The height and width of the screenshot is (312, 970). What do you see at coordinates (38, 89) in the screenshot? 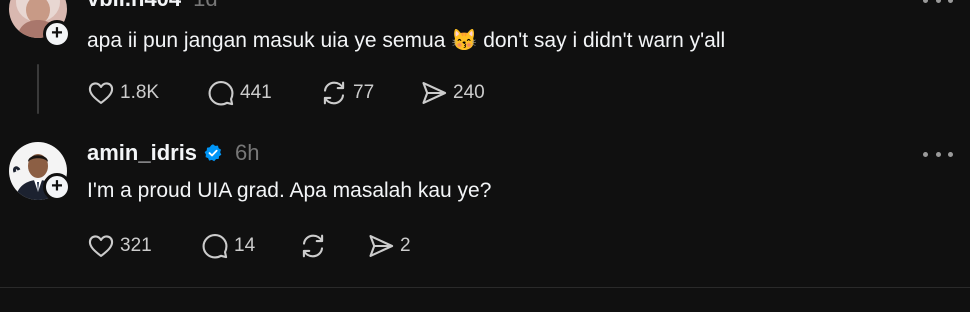
I see `thread-connector-line` at bounding box center [38, 89].